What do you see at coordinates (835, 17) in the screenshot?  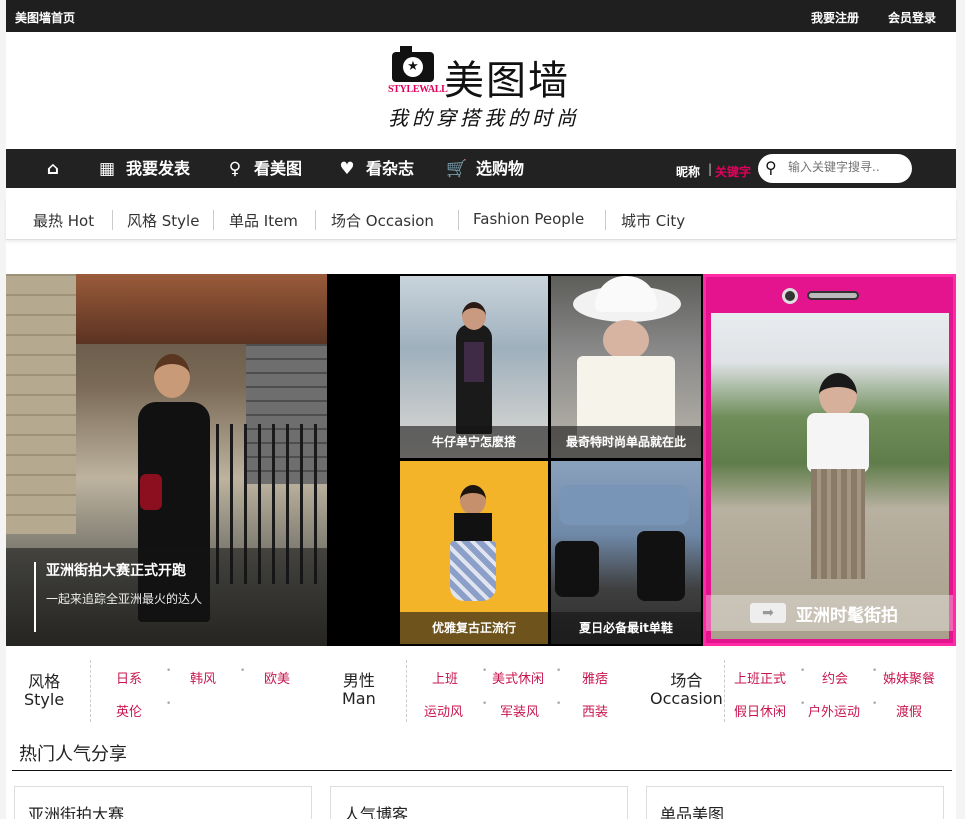 I see `register-link: 我要注册` at bounding box center [835, 17].